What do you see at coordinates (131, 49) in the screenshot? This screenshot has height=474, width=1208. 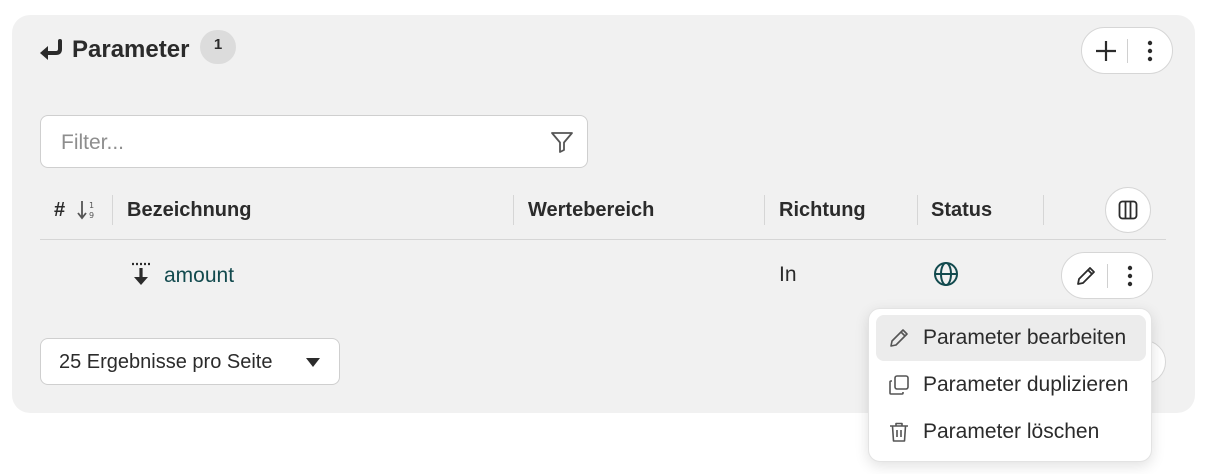 I see `page-title: Parameter` at bounding box center [131, 49].